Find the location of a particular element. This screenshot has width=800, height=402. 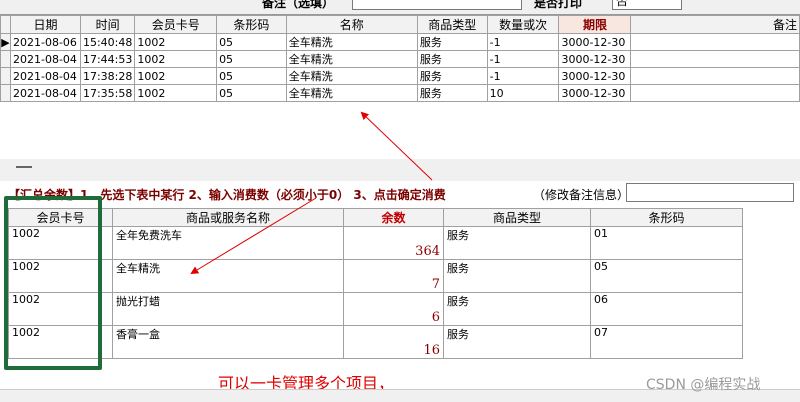

cell-barcode: 06 is located at coordinates (666, 309).